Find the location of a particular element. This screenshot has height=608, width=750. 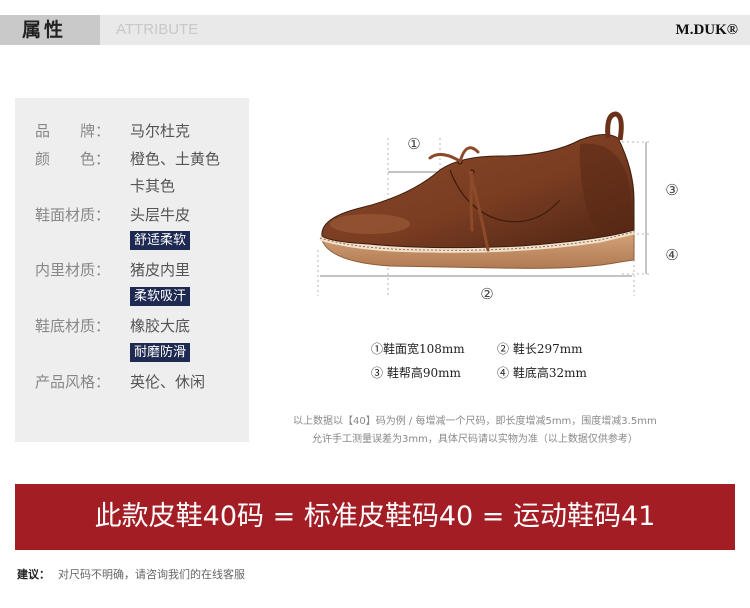

attribute-tag: 柔软吸汗 is located at coordinates (160, 296).